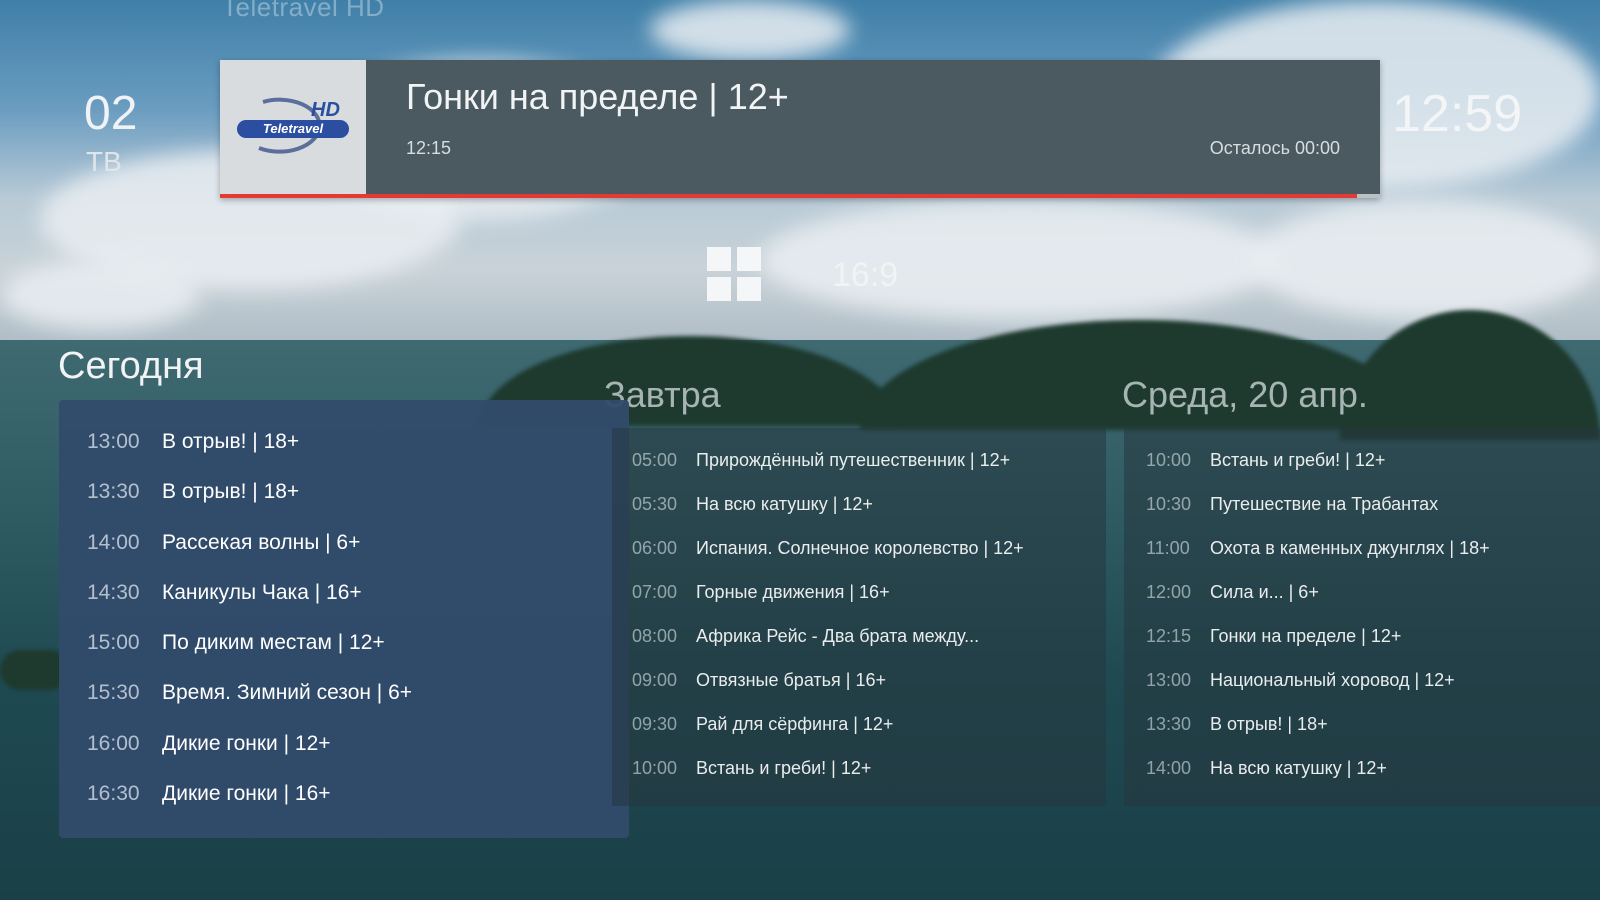 This screenshot has width=1600, height=900. I want to click on program-title: Время. Зимний сезон | 6+, so click(287, 692).